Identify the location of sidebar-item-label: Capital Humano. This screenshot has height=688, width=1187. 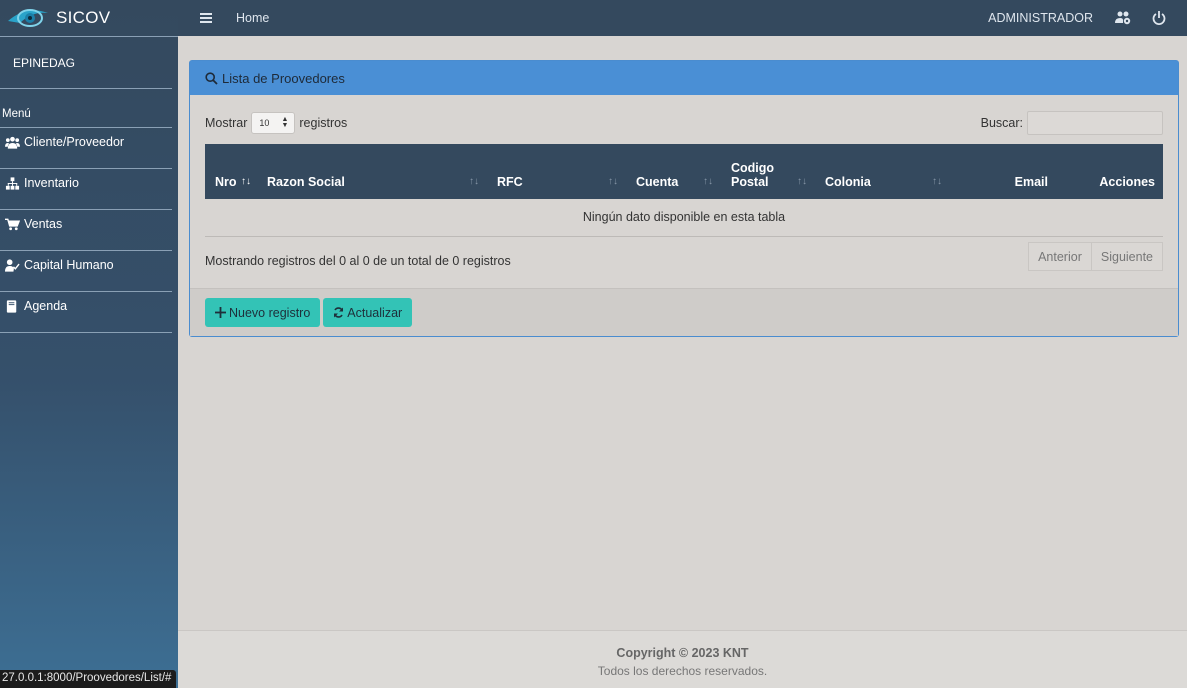
(69, 265).